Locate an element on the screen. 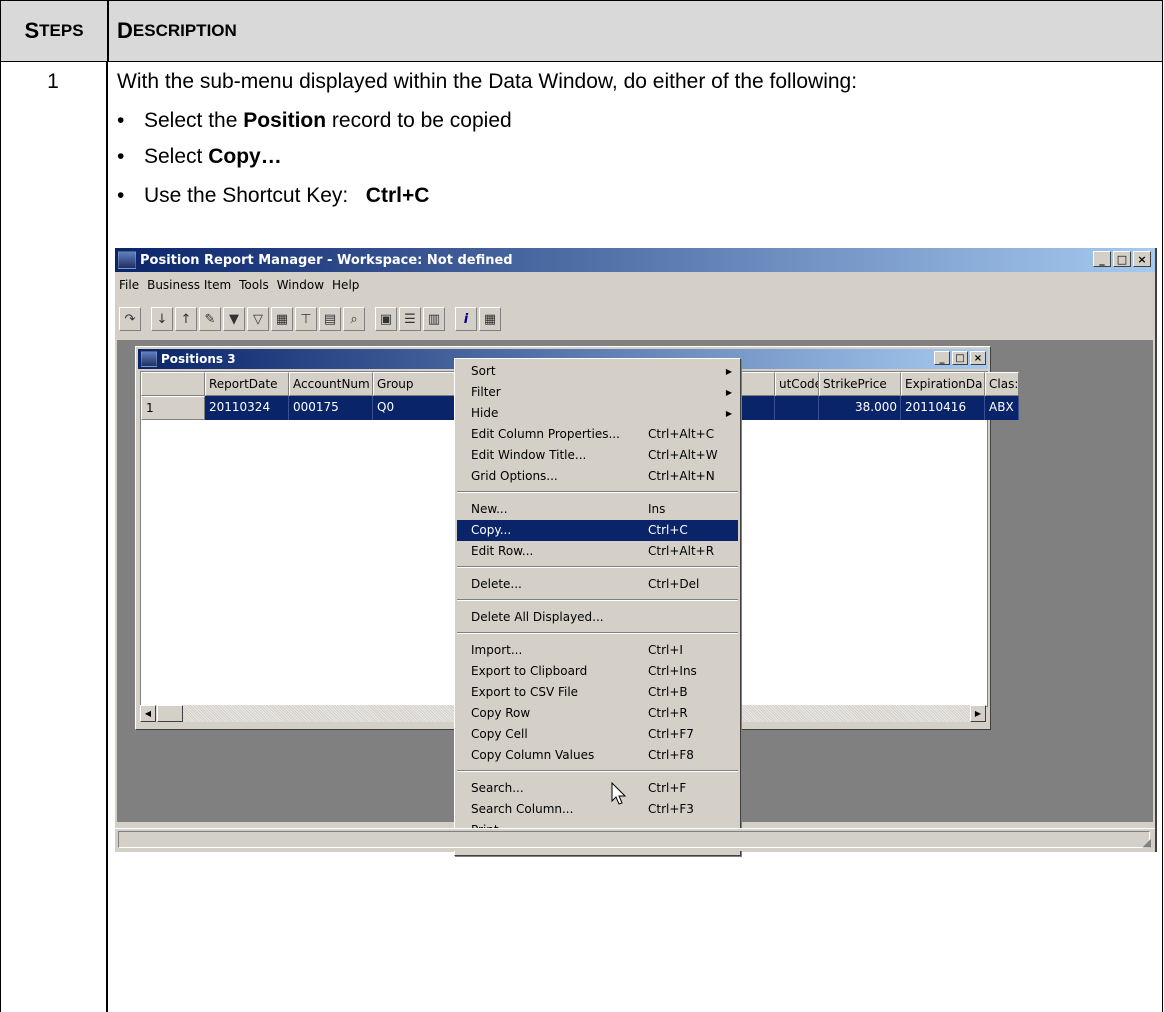 This screenshot has width=1164, height=1012. menu-item-search-column: Search Column... Ctrl+F3 is located at coordinates (597, 809).